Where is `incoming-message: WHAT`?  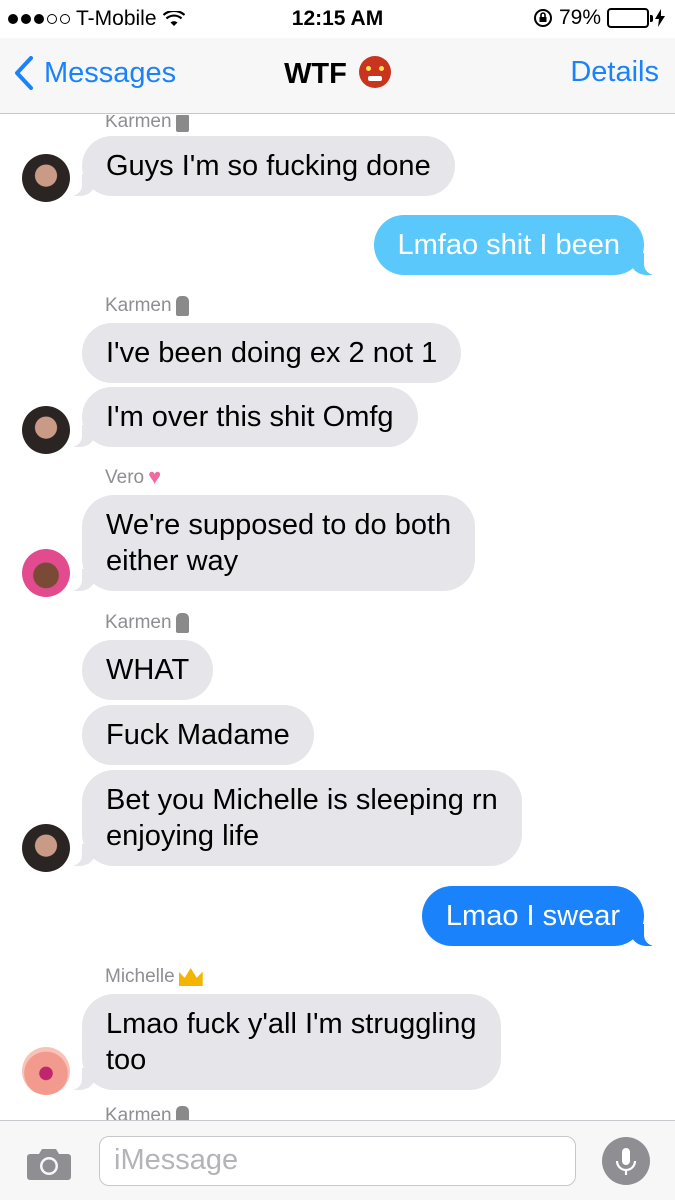 incoming-message: WHAT is located at coordinates (148, 670).